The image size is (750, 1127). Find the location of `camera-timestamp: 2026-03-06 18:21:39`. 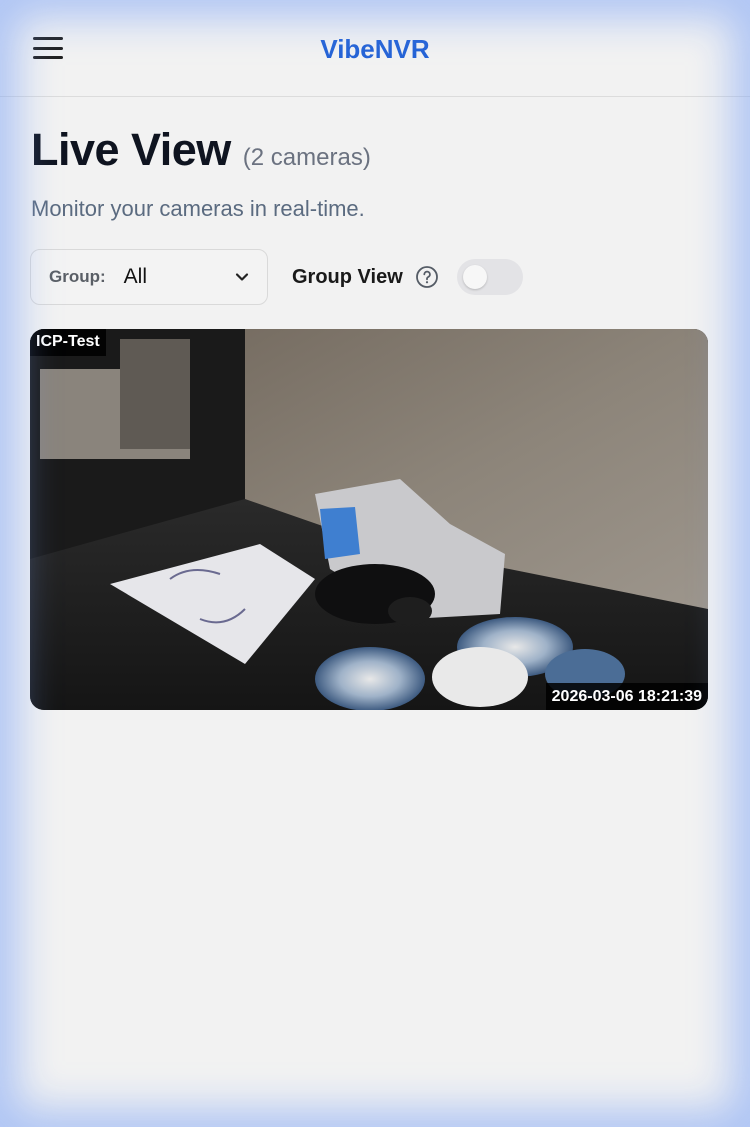

camera-timestamp: 2026-03-06 18:21:39 is located at coordinates (626, 696).